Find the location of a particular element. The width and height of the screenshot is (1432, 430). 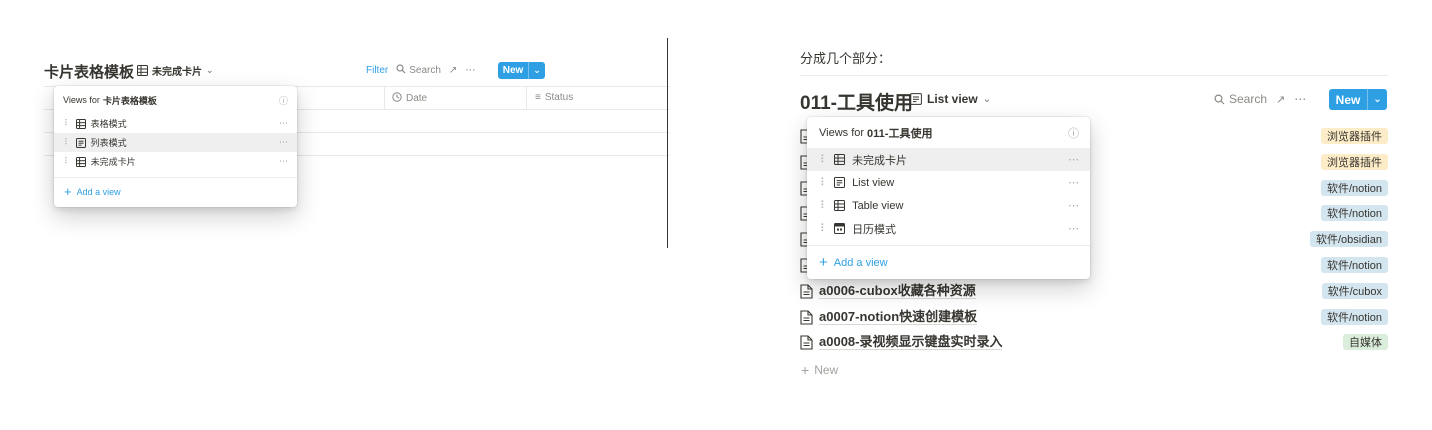

tag-badge: 软件/obsidian is located at coordinates (1348, 239).